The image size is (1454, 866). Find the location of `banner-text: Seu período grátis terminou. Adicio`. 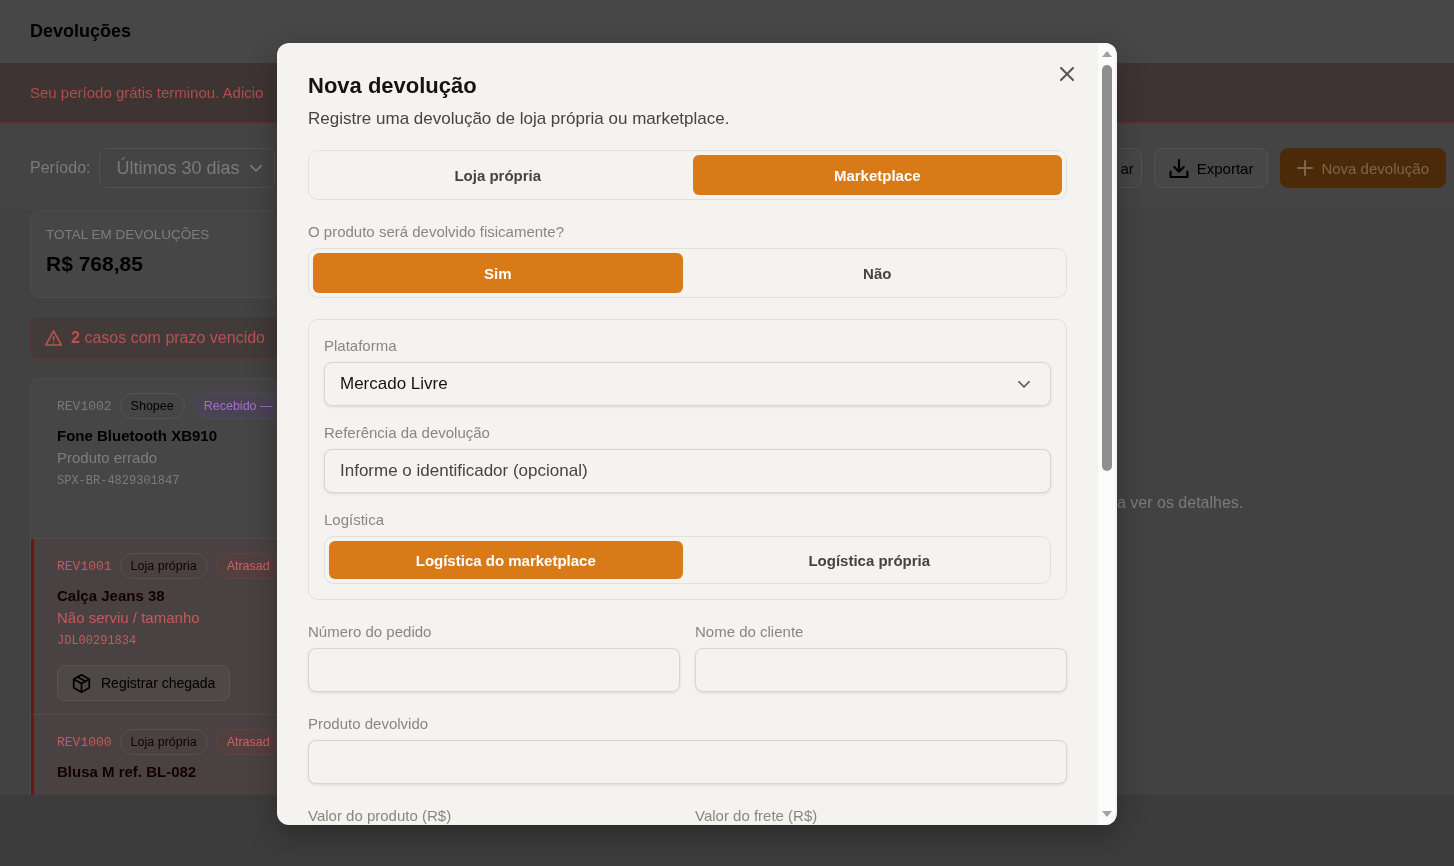

banner-text: Seu período grátis terminou. Adicio is located at coordinates (147, 92).